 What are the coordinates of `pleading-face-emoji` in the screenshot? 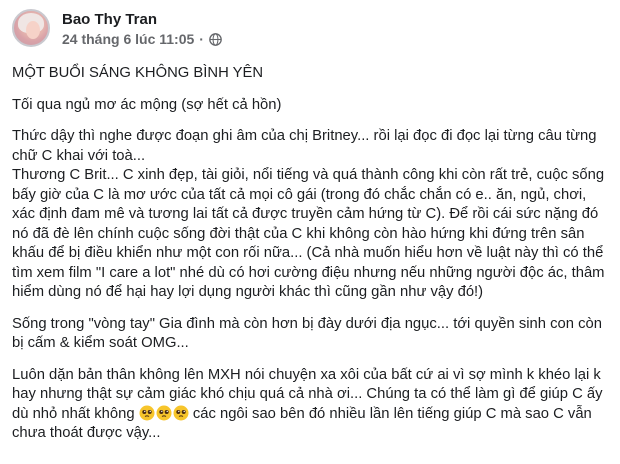 It's located at (164, 413).